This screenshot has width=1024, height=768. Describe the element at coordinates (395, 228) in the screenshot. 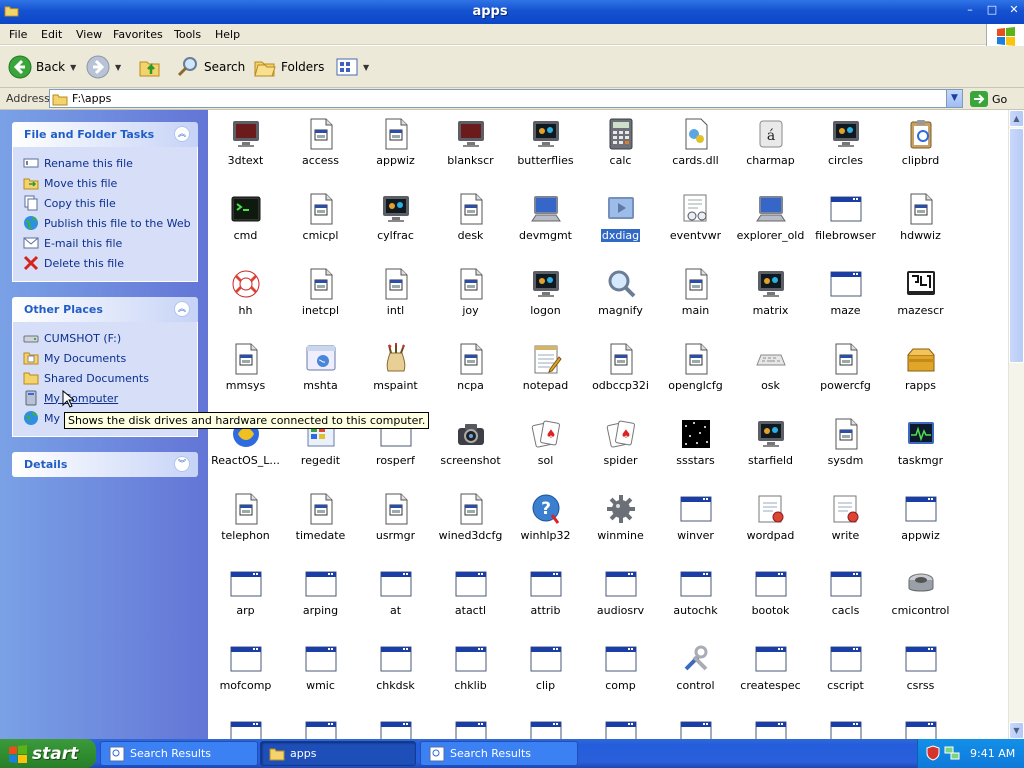

I see `file-item: cylfrac` at that location.